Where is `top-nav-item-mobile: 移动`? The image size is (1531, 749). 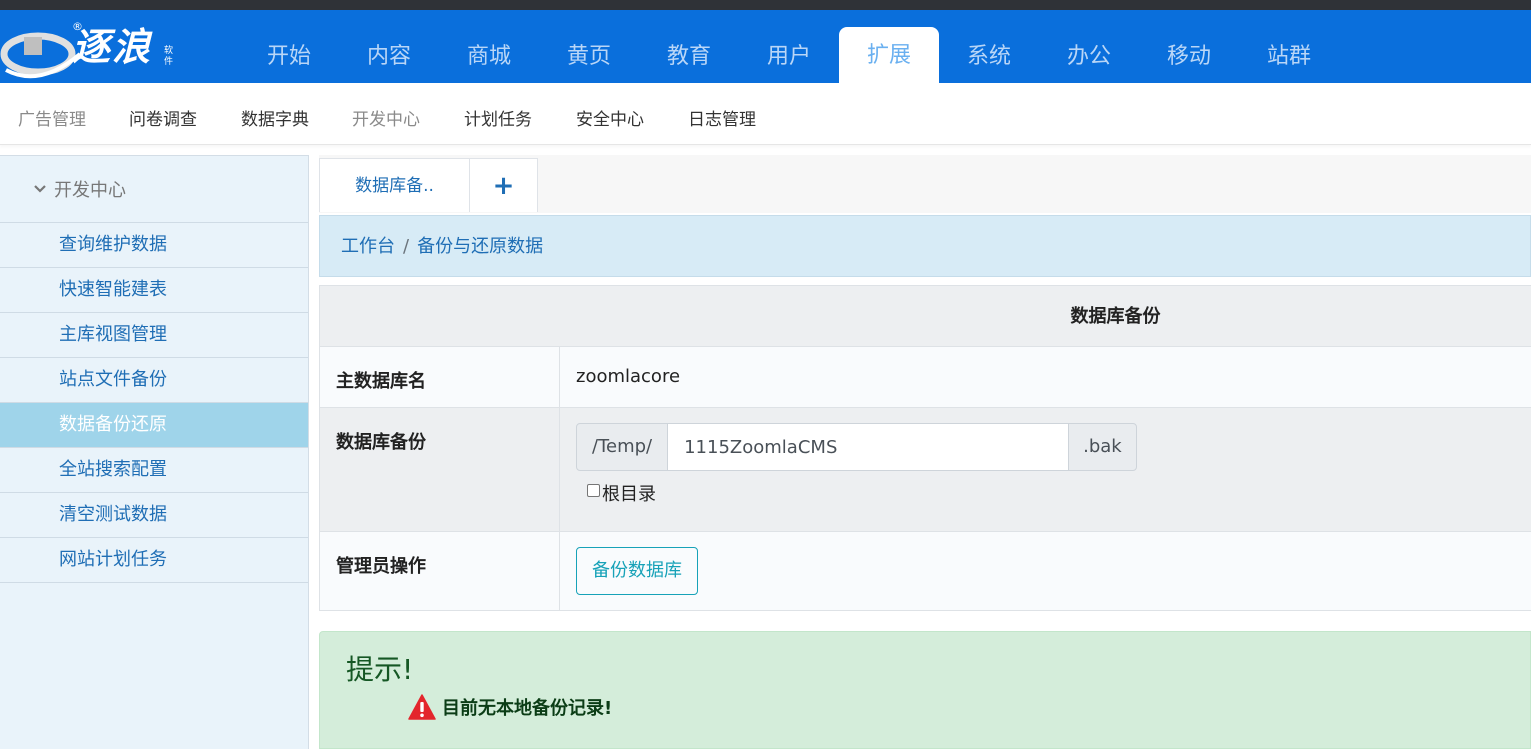 top-nav-item-mobile: 移动 is located at coordinates (1189, 46).